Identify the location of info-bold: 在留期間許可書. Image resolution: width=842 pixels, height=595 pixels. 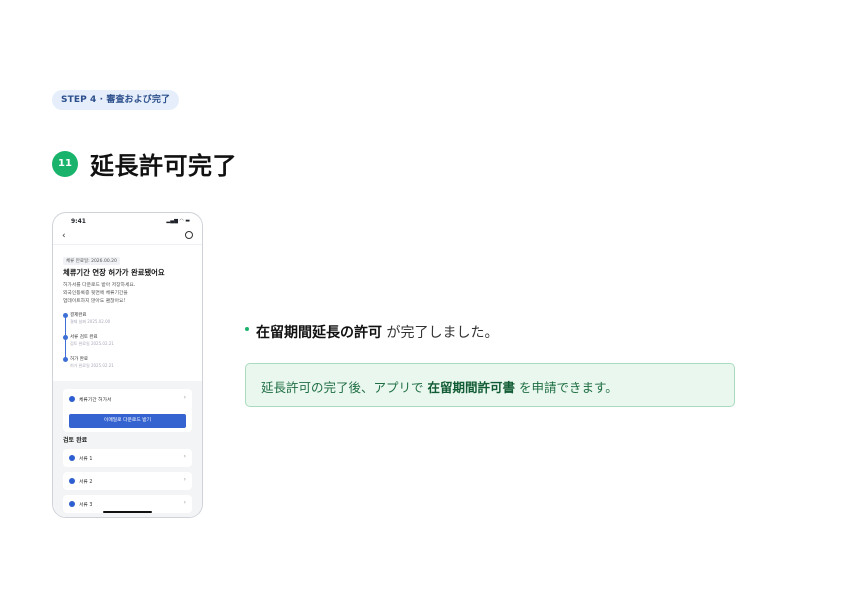
(471, 387).